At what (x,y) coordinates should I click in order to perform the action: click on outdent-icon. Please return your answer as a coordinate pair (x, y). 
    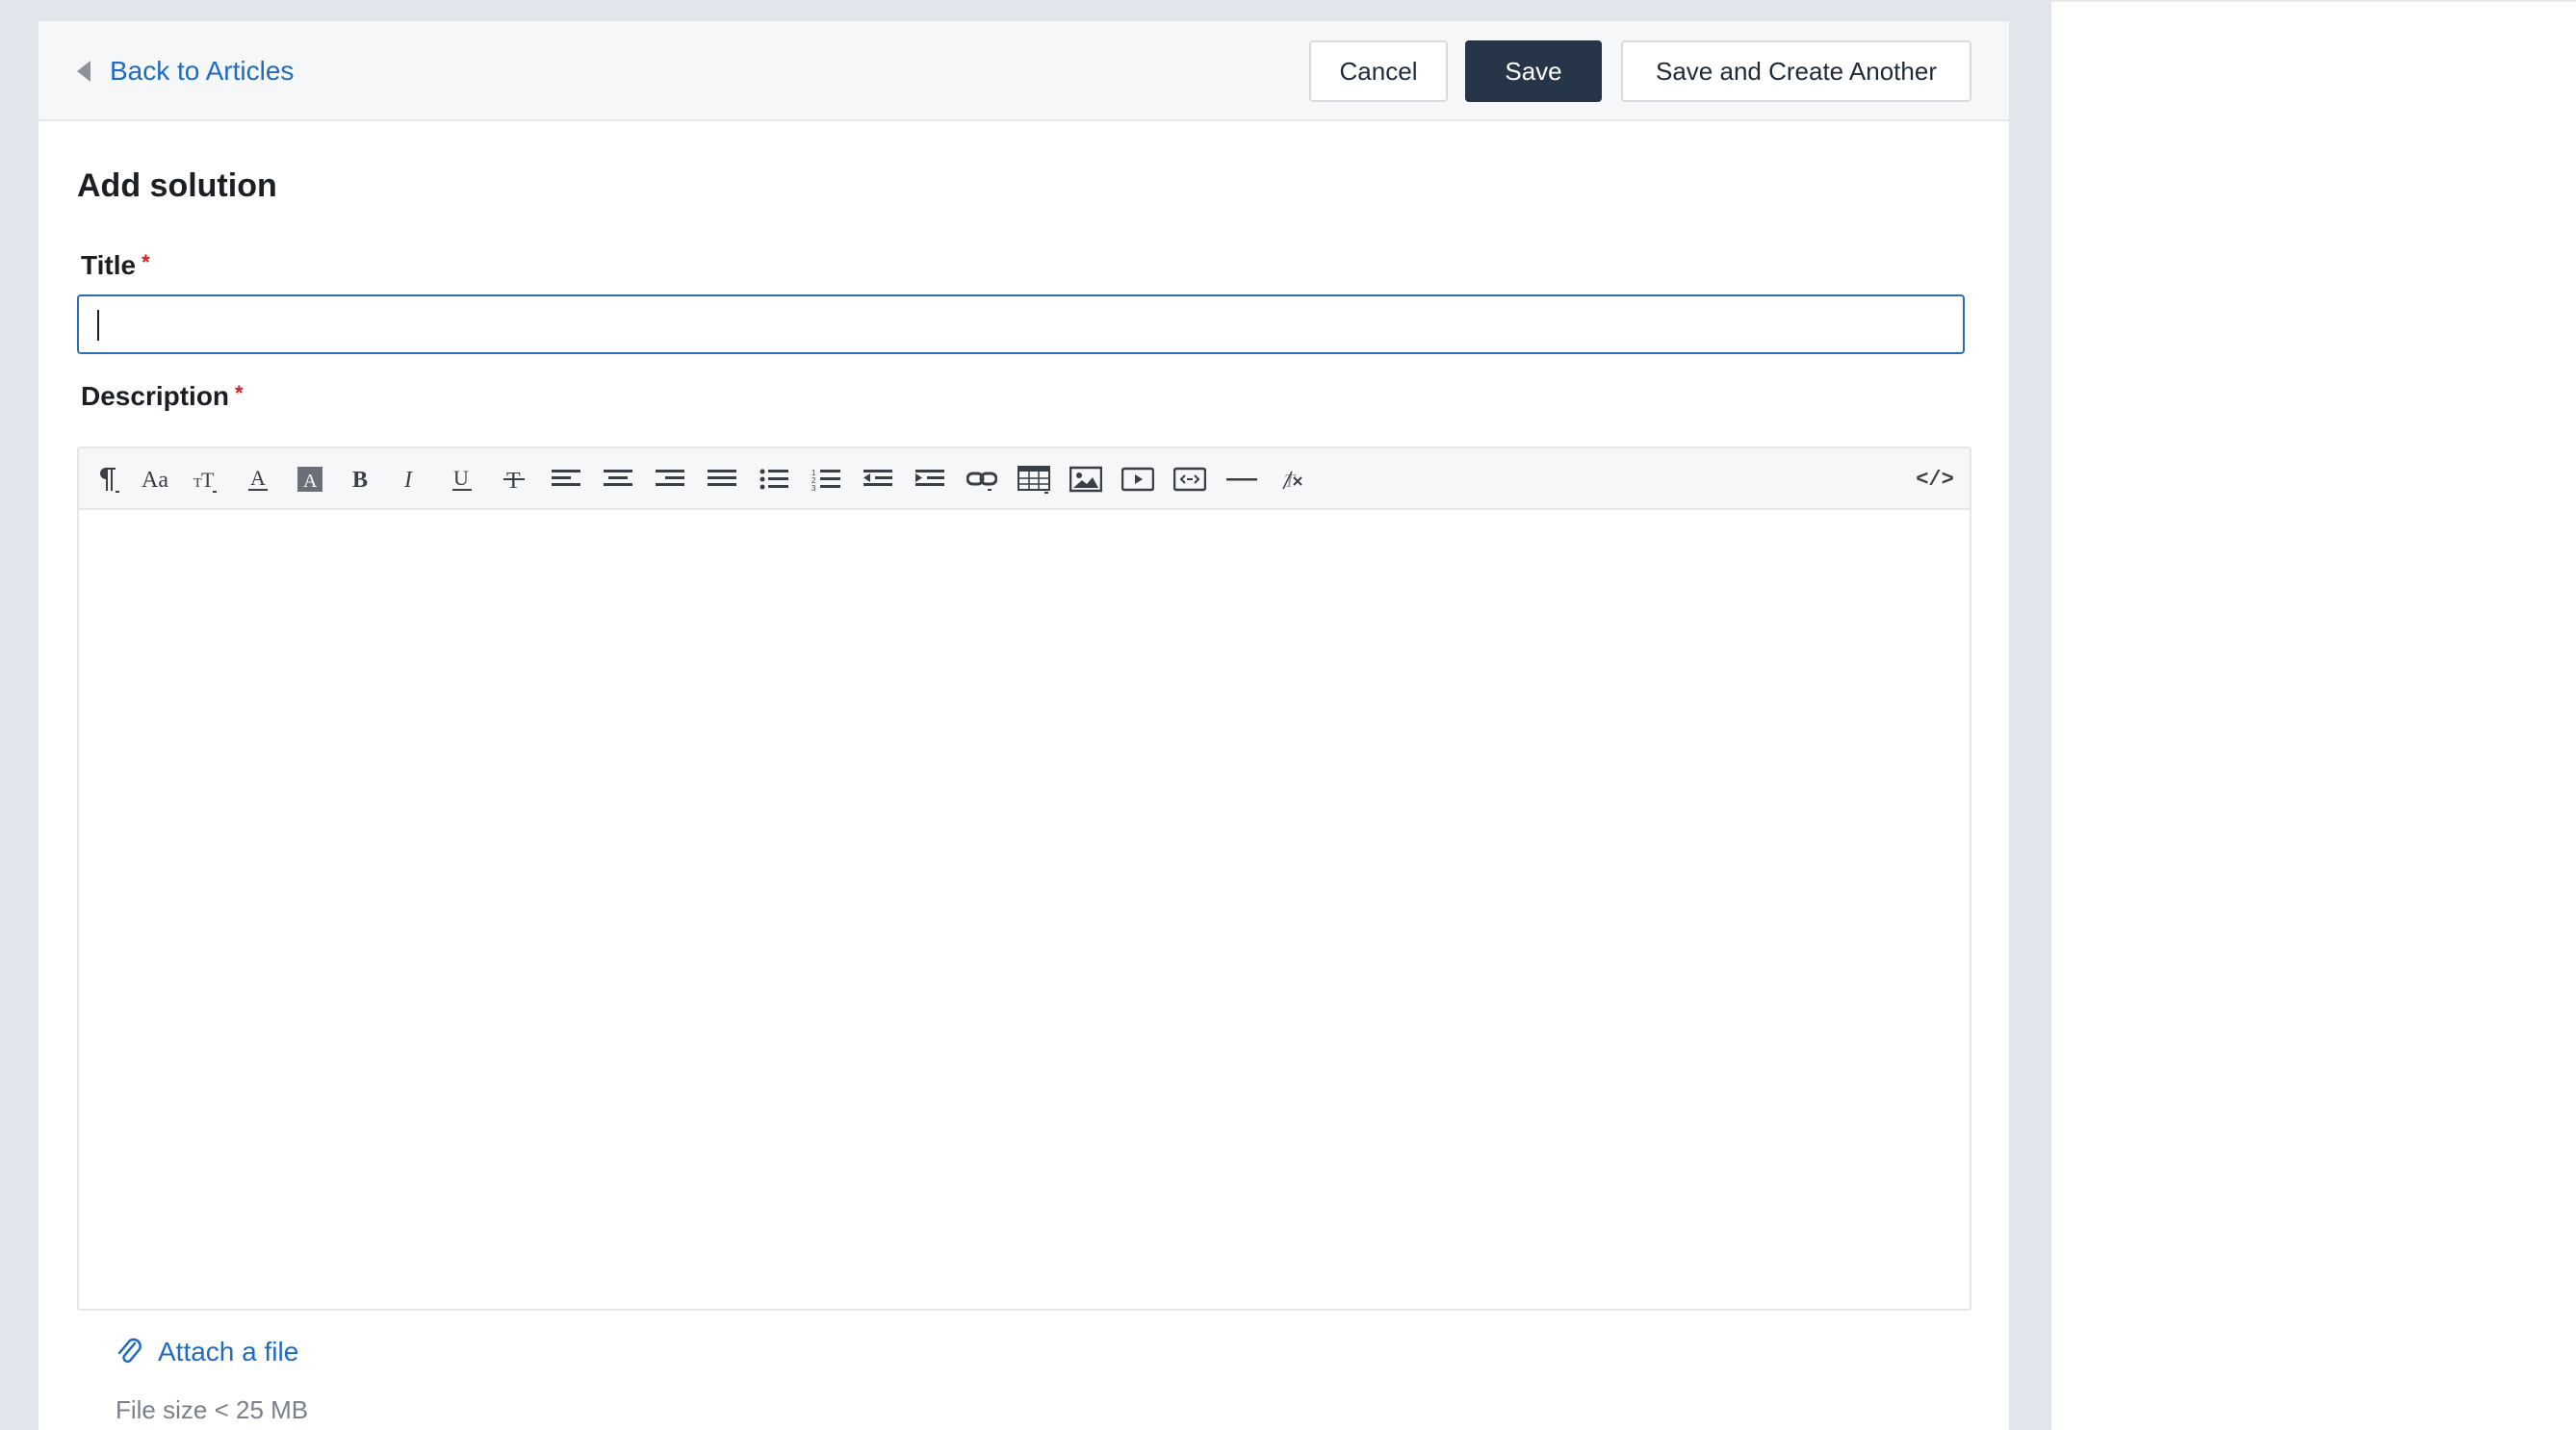
    Looking at the image, I should click on (878, 479).